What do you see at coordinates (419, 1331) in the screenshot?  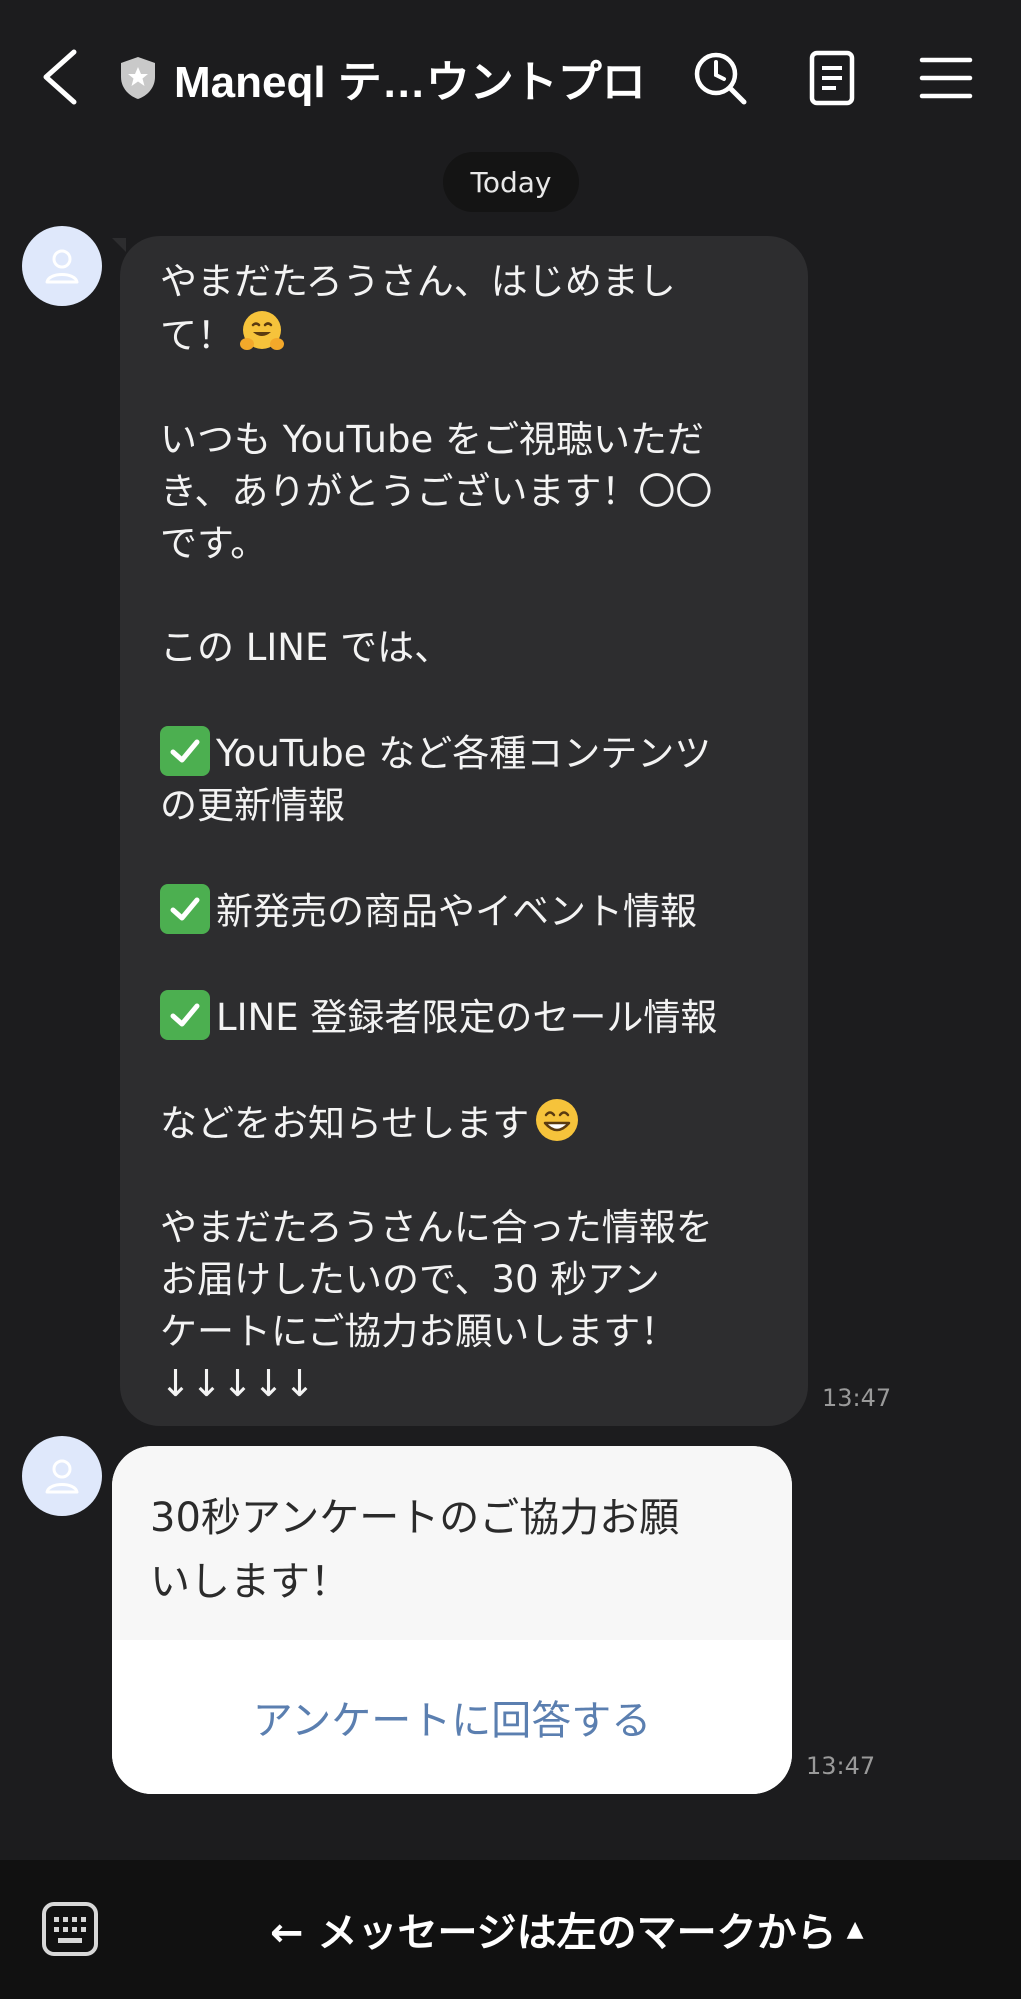 I see `message-line: ケートにご協力お願いします！` at bounding box center [419, 1331].